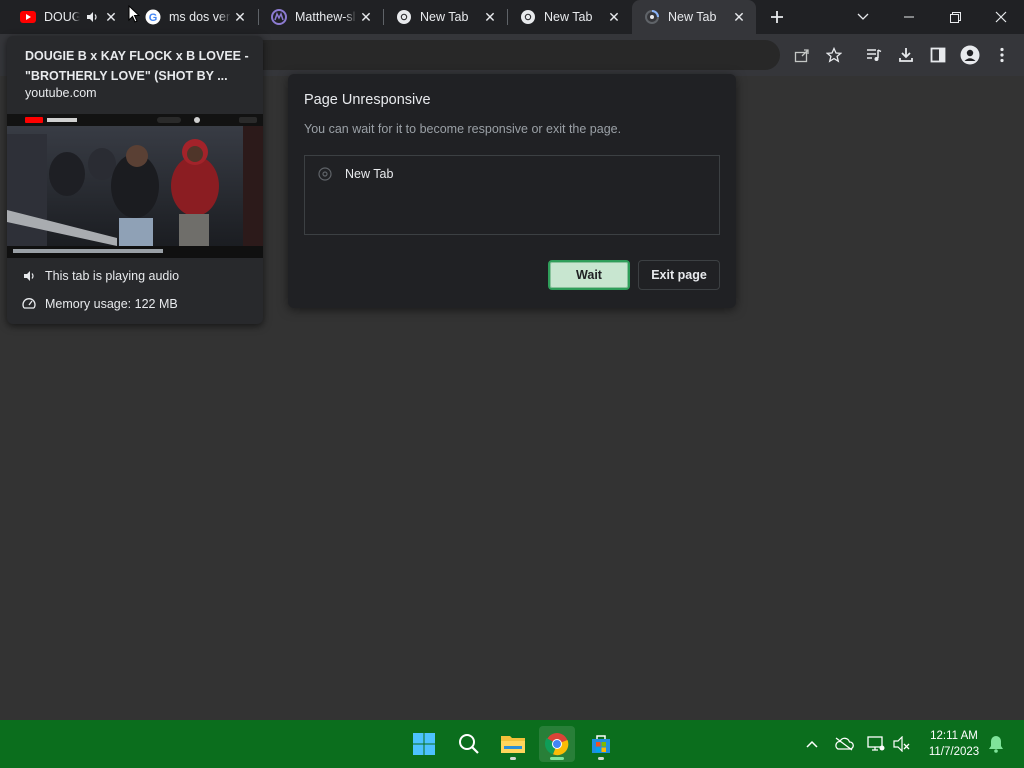 This screenshot has width=1024, height=768. I want to click on system-clock: 12:11 AM 11/7/2023, so click(954, 744).